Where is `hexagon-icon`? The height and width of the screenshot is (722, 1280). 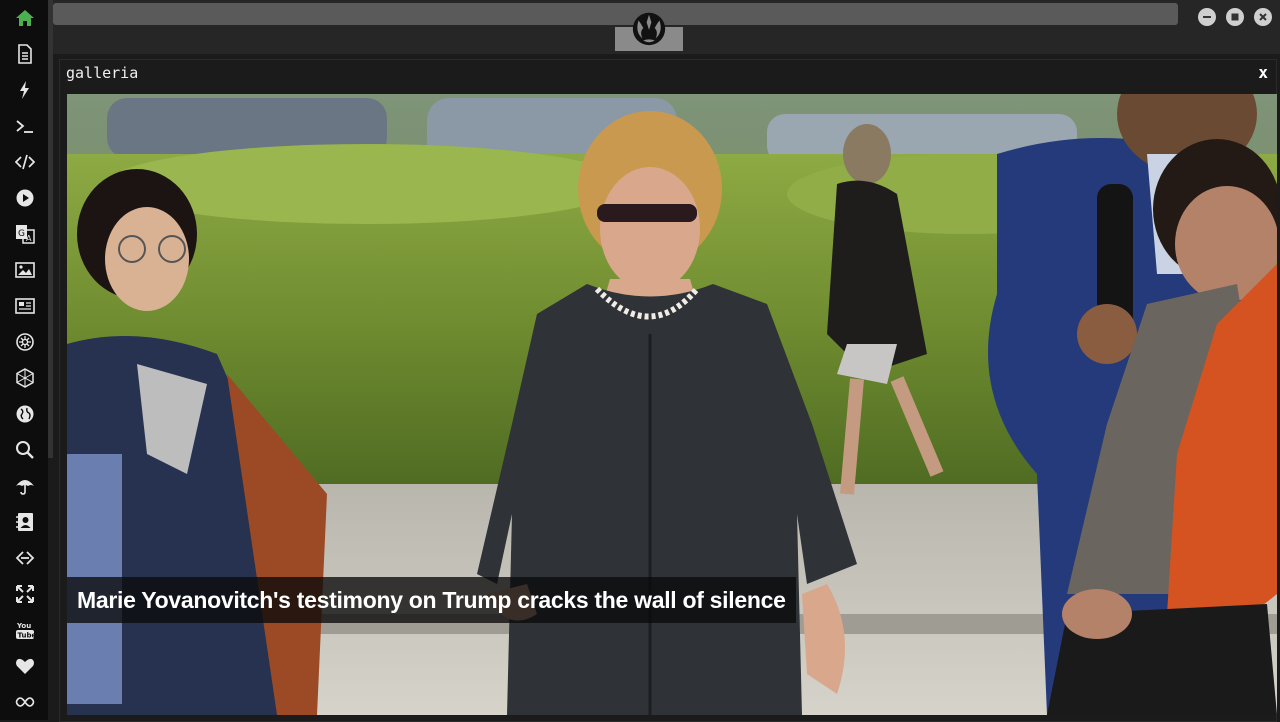 hexagon-icon is located at coordinates (25, 378).